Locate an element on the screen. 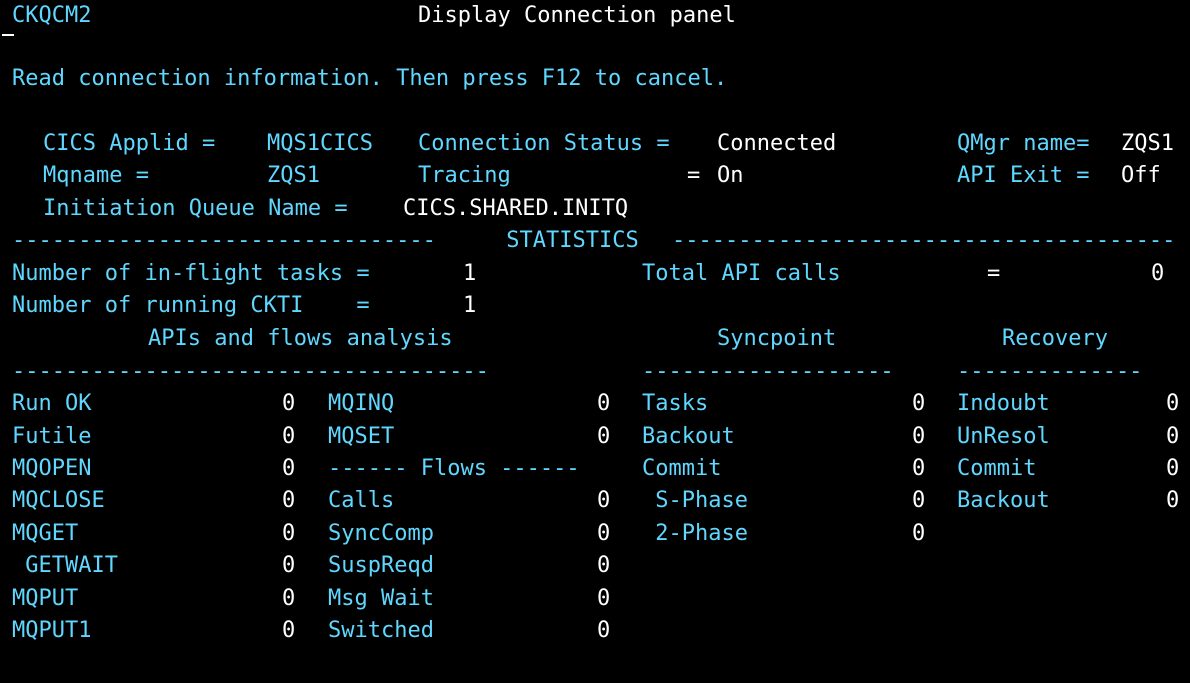  inflight-tasks-value: 1 is located at coordinates (470, 273).